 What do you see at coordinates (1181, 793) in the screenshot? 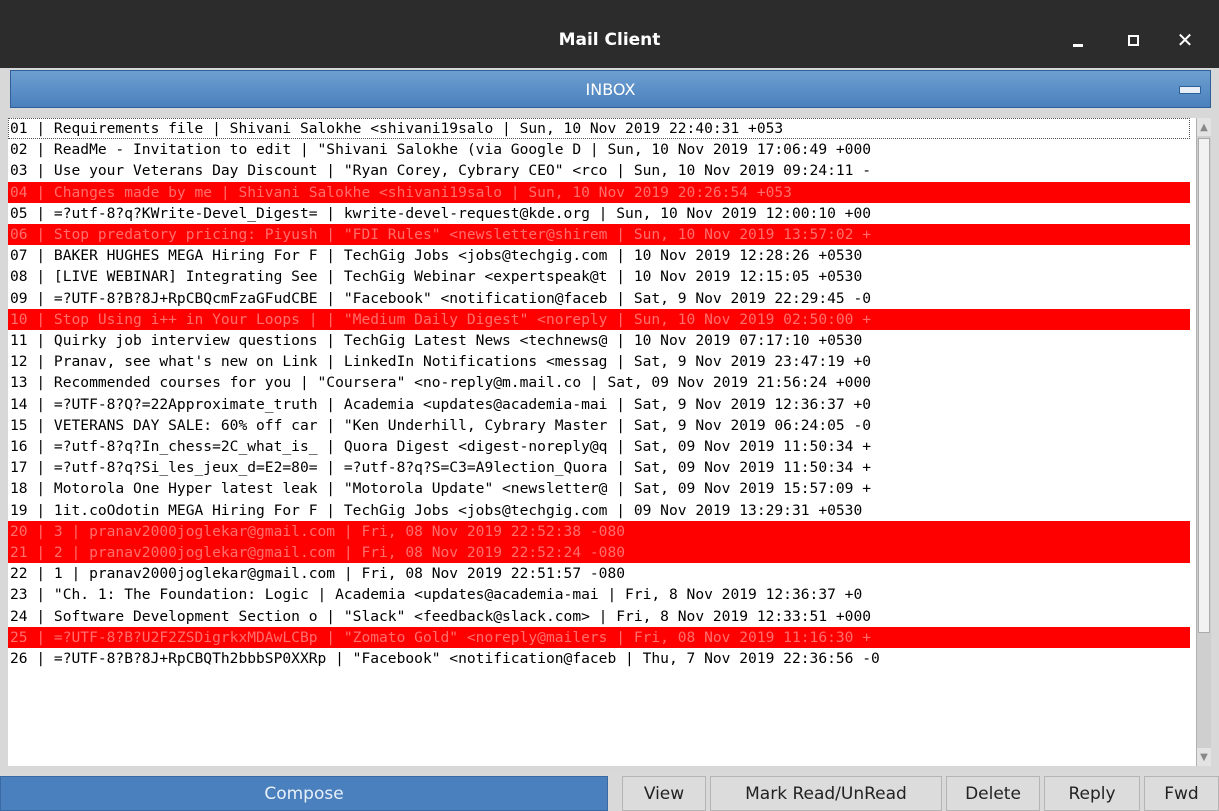
I see `forward-button: Fwd` at bounding box center [1181, 793].